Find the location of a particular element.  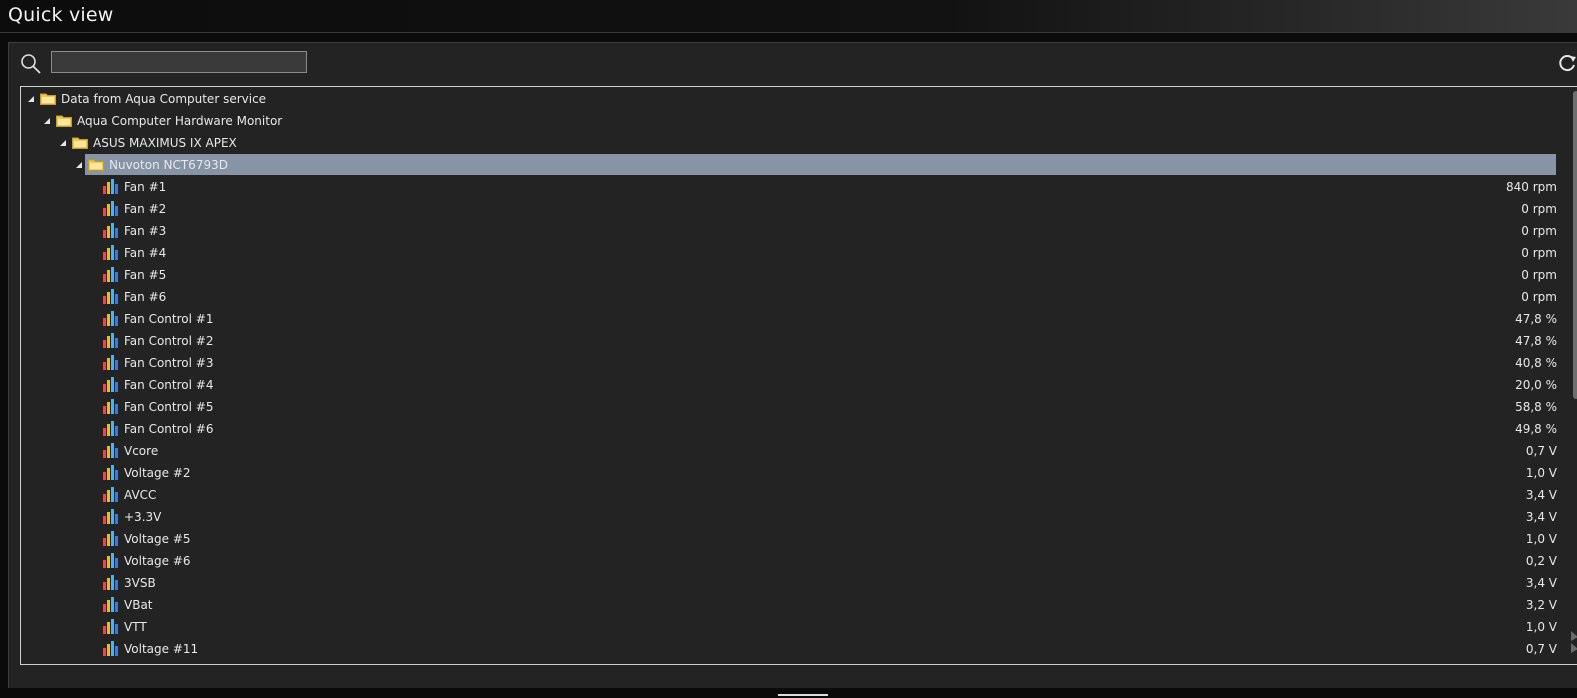

refresh-icon is located at coordinates (1567, 63).